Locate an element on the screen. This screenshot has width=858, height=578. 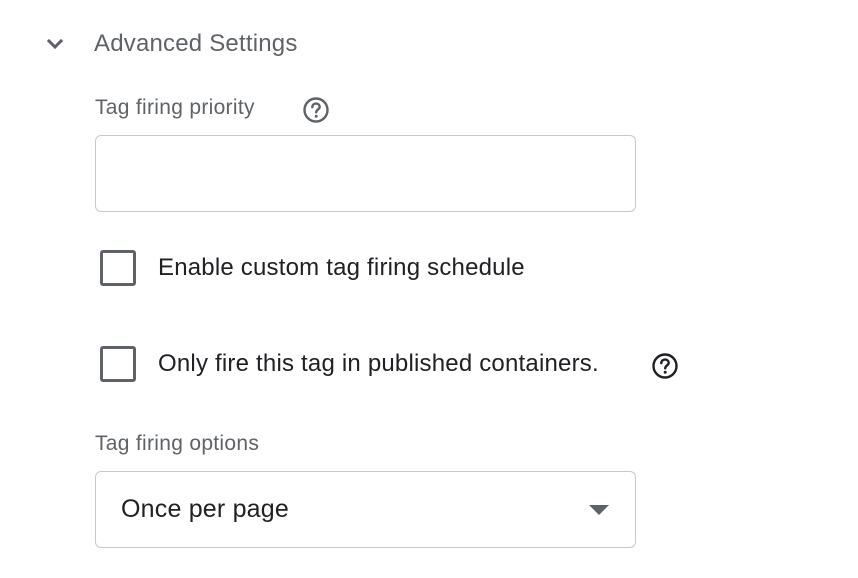
published-only-checkbox is located at coordinates (118, 364).